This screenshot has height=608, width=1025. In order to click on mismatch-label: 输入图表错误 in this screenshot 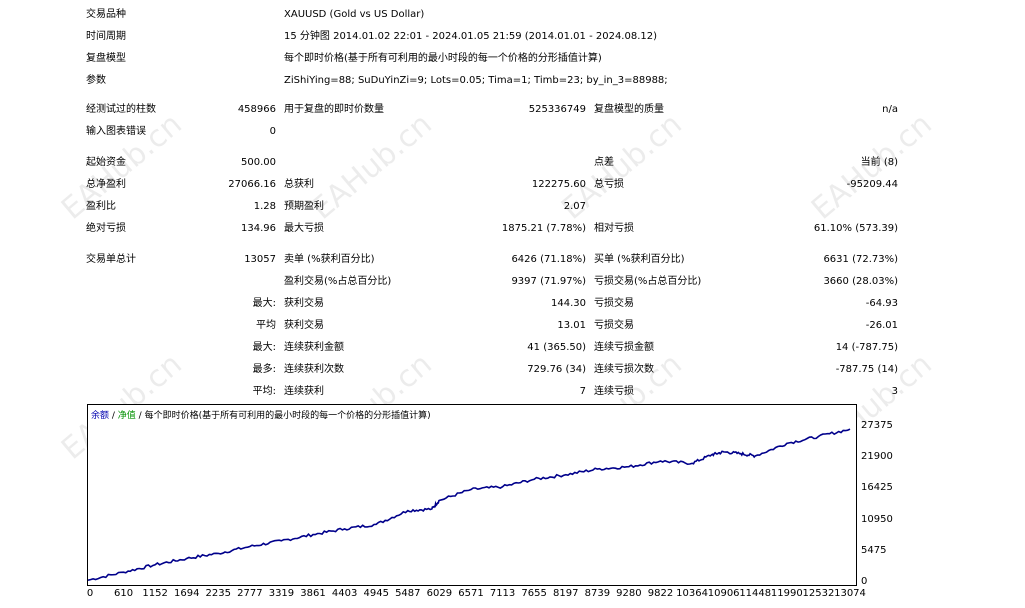, I will do `click(116, 131)`.